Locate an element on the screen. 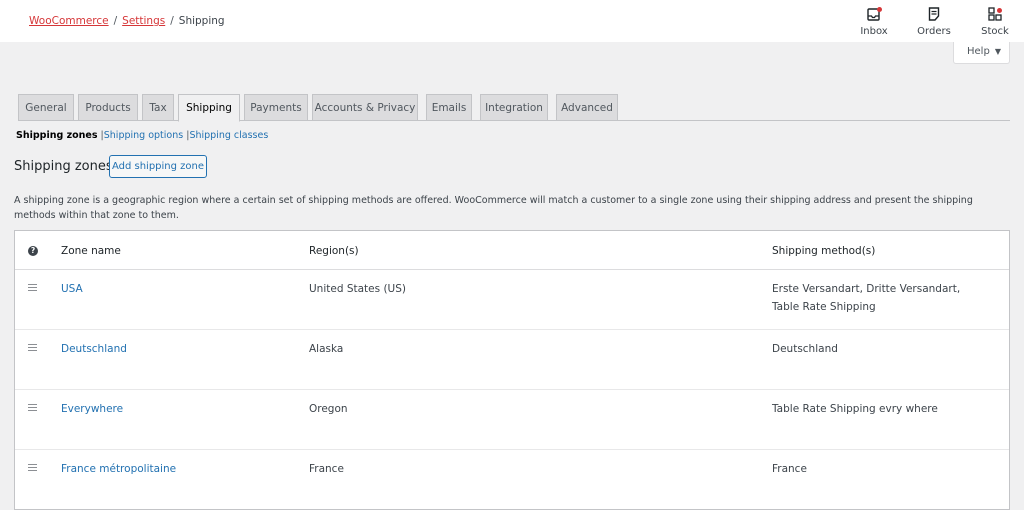  zone-methods: France is located at coordinates (789, 469).